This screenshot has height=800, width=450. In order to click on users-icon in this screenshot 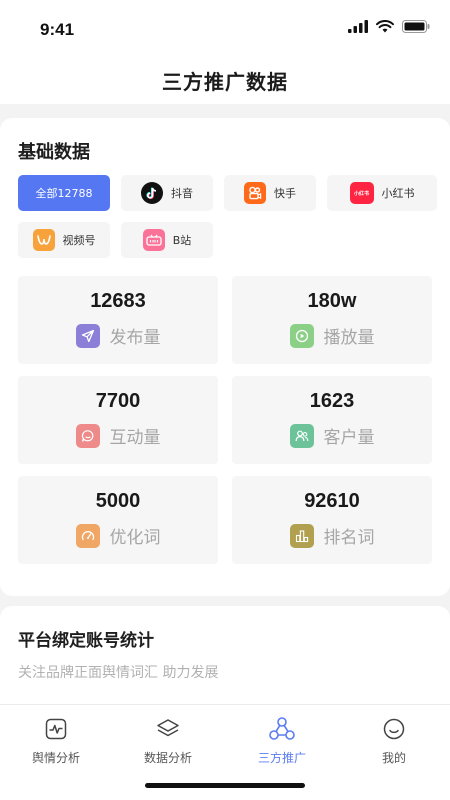, I will do `click(301, 435)`.